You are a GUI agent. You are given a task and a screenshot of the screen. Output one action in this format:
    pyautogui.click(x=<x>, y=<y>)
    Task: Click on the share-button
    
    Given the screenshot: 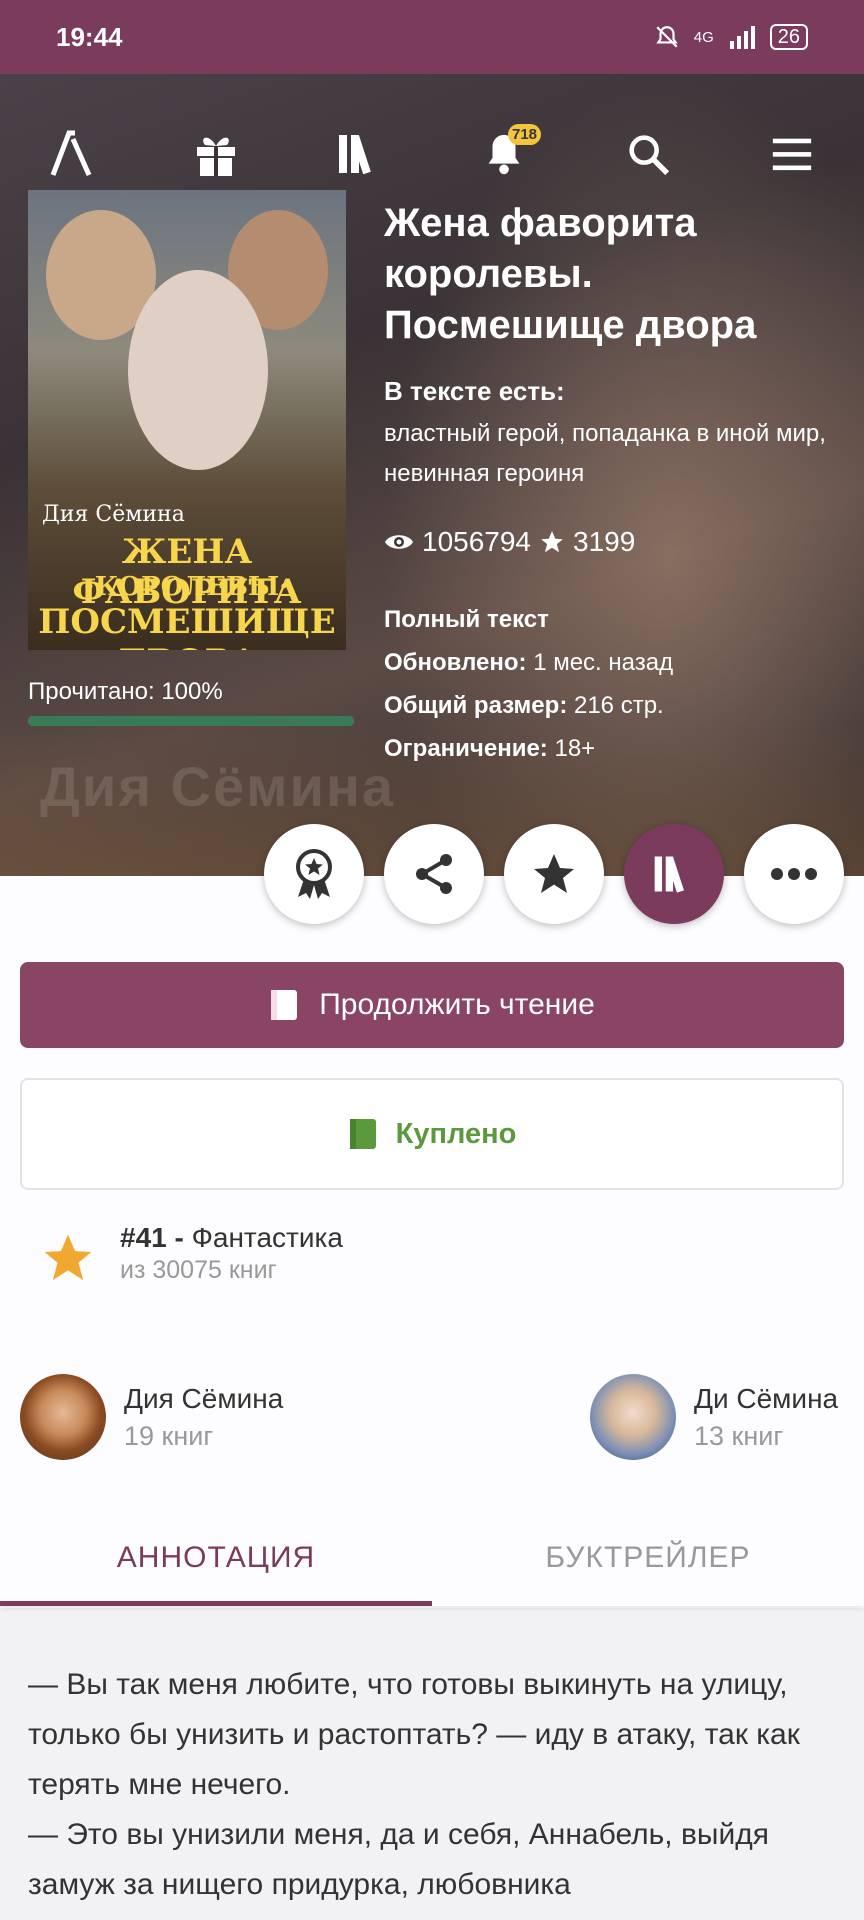 What is the action you would take?
    pyautogui.click(x=434, y=874)
    